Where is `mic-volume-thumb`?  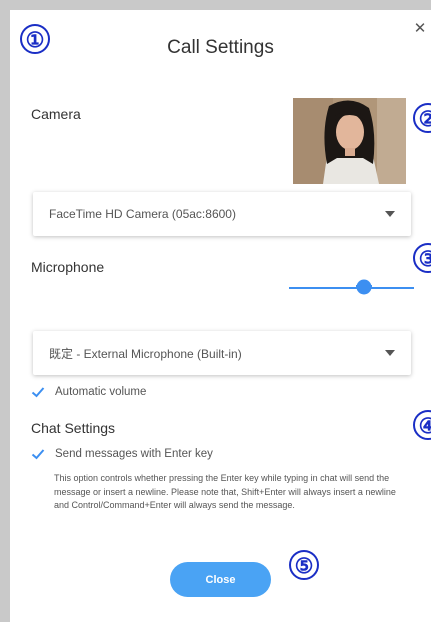 mic-volume-thumb is located at coordinates (364, 287).